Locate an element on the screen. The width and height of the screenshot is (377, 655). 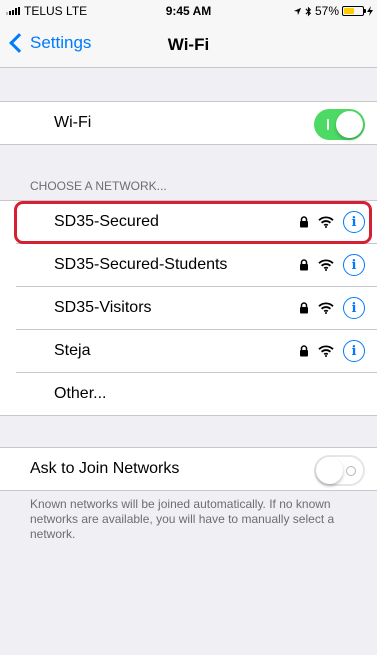
network-row: SD35-Secured-Students i is located at coordinates (188, 265).